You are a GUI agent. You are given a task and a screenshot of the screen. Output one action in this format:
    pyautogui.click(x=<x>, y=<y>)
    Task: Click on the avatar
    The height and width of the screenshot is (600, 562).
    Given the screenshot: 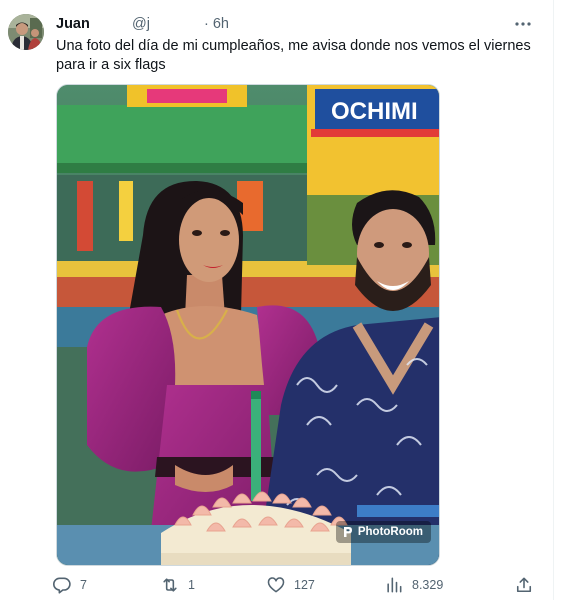 What is the action you would take?
    pyautogui.click(x=26, y=32)
    